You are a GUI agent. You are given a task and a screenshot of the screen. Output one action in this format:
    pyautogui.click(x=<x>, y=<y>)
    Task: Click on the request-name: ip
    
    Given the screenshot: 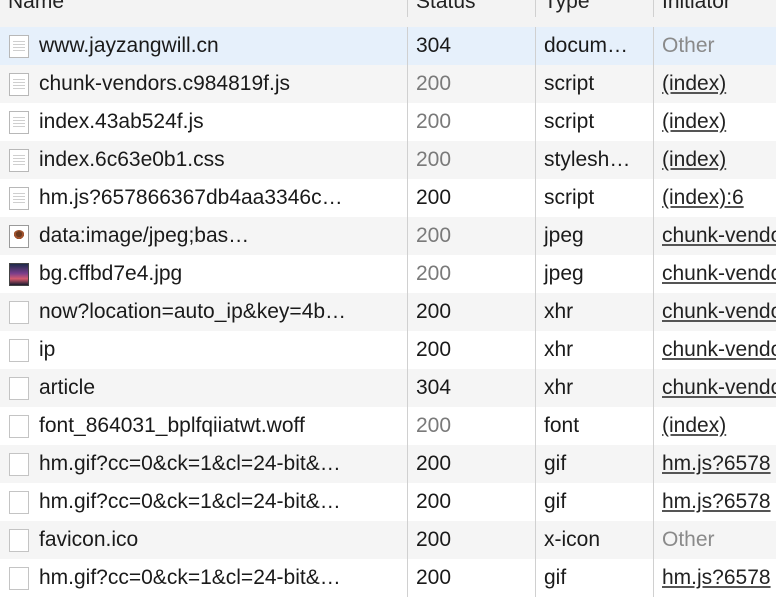 What is the action you would take?
    pyautogui.click(x=47, y=349)
    